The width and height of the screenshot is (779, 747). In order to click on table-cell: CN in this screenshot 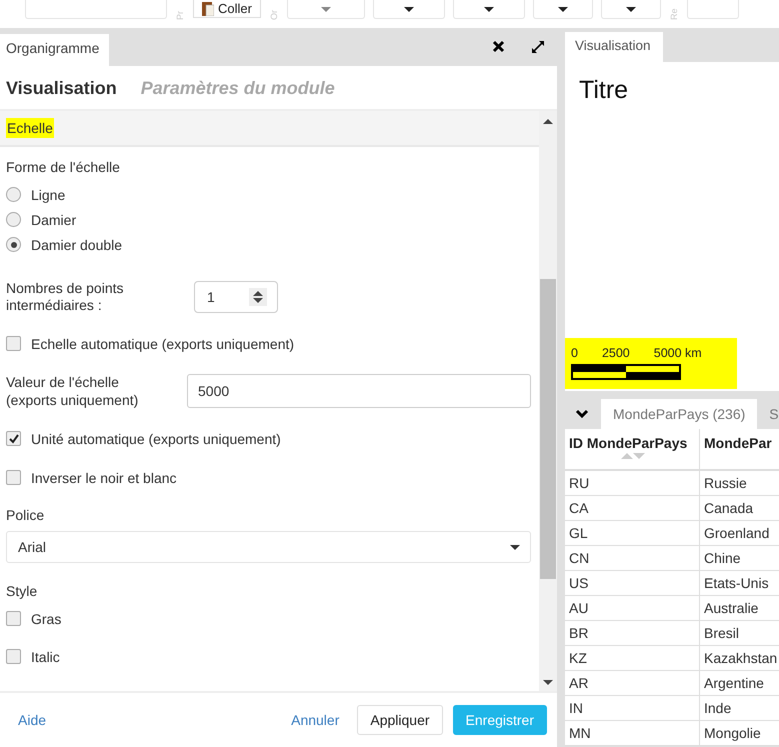, I will do `click(632, 558)`.